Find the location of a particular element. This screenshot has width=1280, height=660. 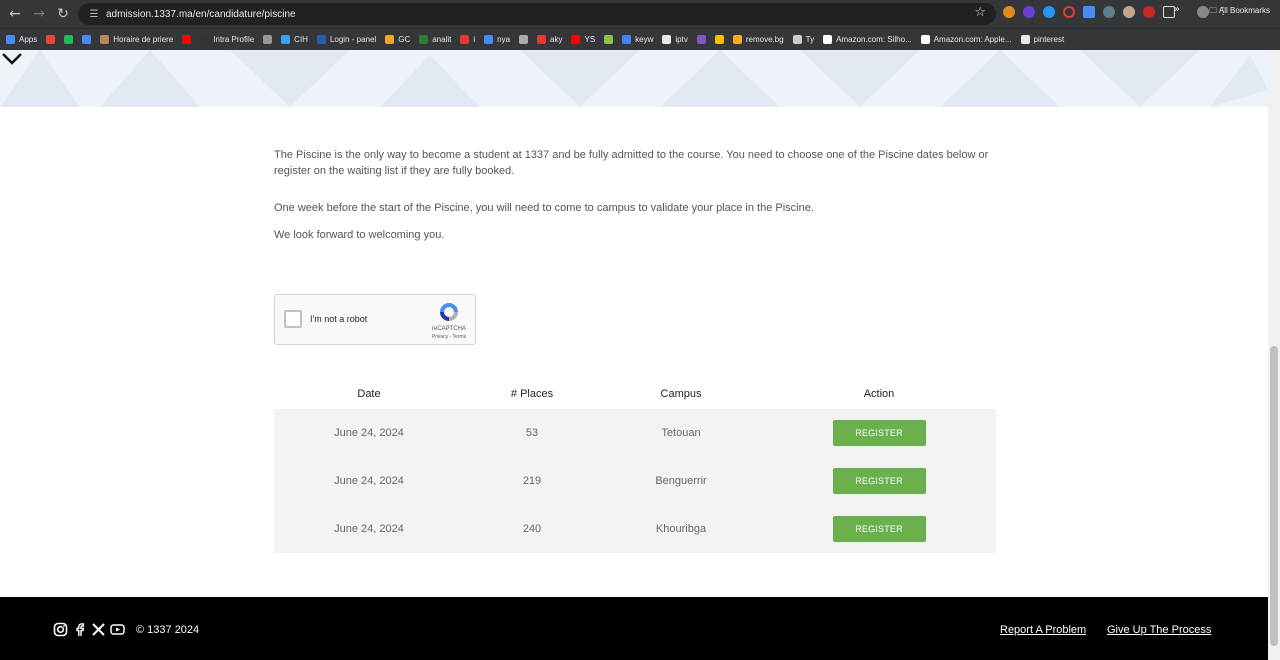

cell-places: 240 is located at coordinates (532, 529).